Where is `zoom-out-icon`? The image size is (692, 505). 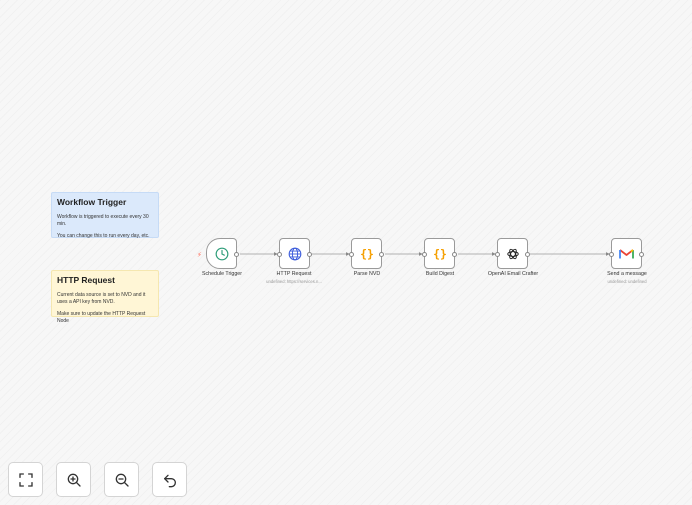 zoom-out-icon is located at coordinates (122, 480).